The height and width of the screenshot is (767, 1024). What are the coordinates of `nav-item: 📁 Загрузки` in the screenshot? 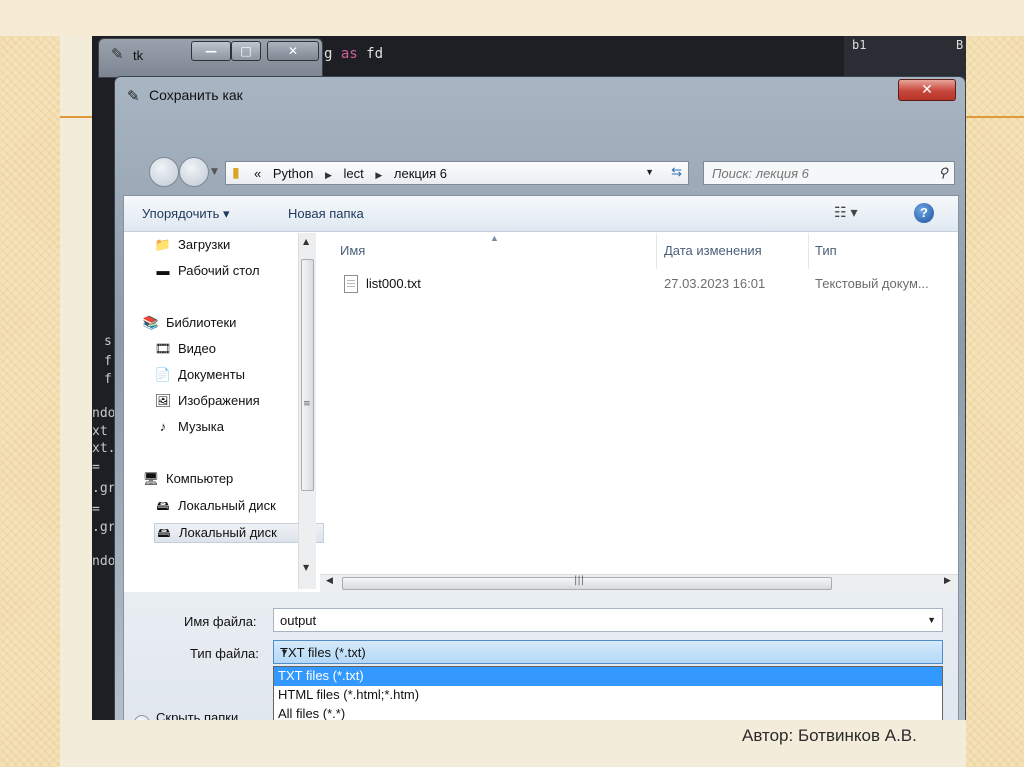 It's located at (192, 245).